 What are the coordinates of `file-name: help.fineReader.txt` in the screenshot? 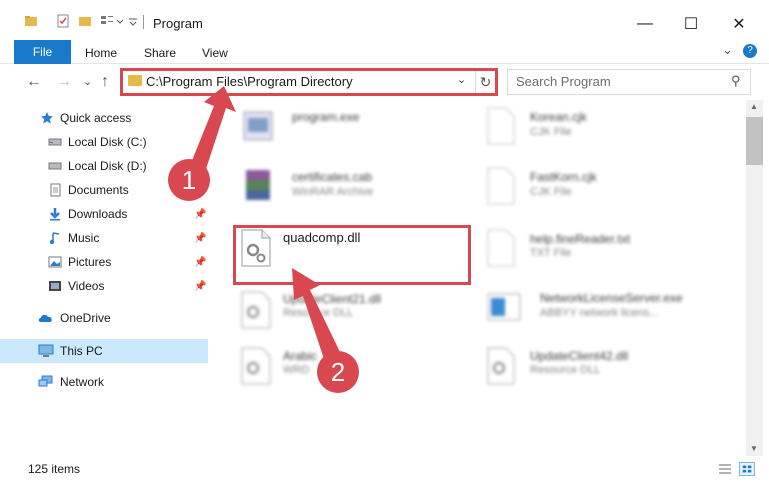 It's located at (580, 239).